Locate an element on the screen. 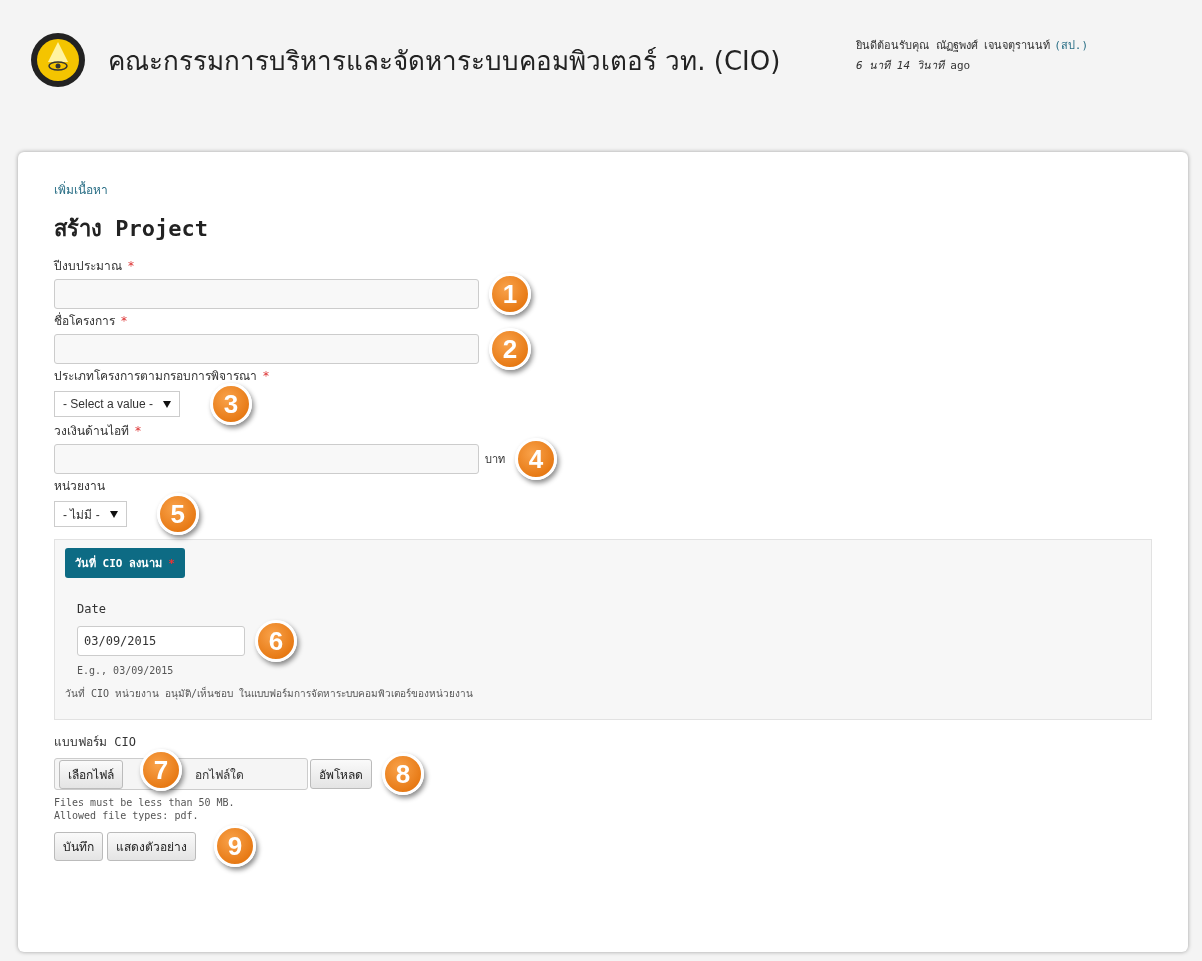 The image size is (1202, 961). date-field: 03/09/2015 is located at coordinates (161, 641).